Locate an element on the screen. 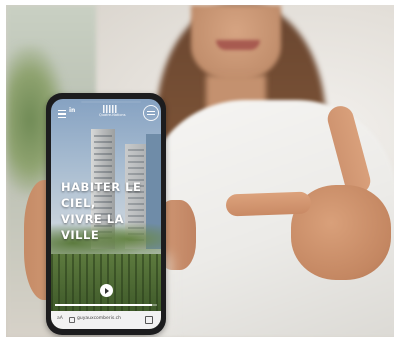 The height and width of the screenshot is (342, 400). site-header: in Quatre-Nations is located at coordinates (106, 110).